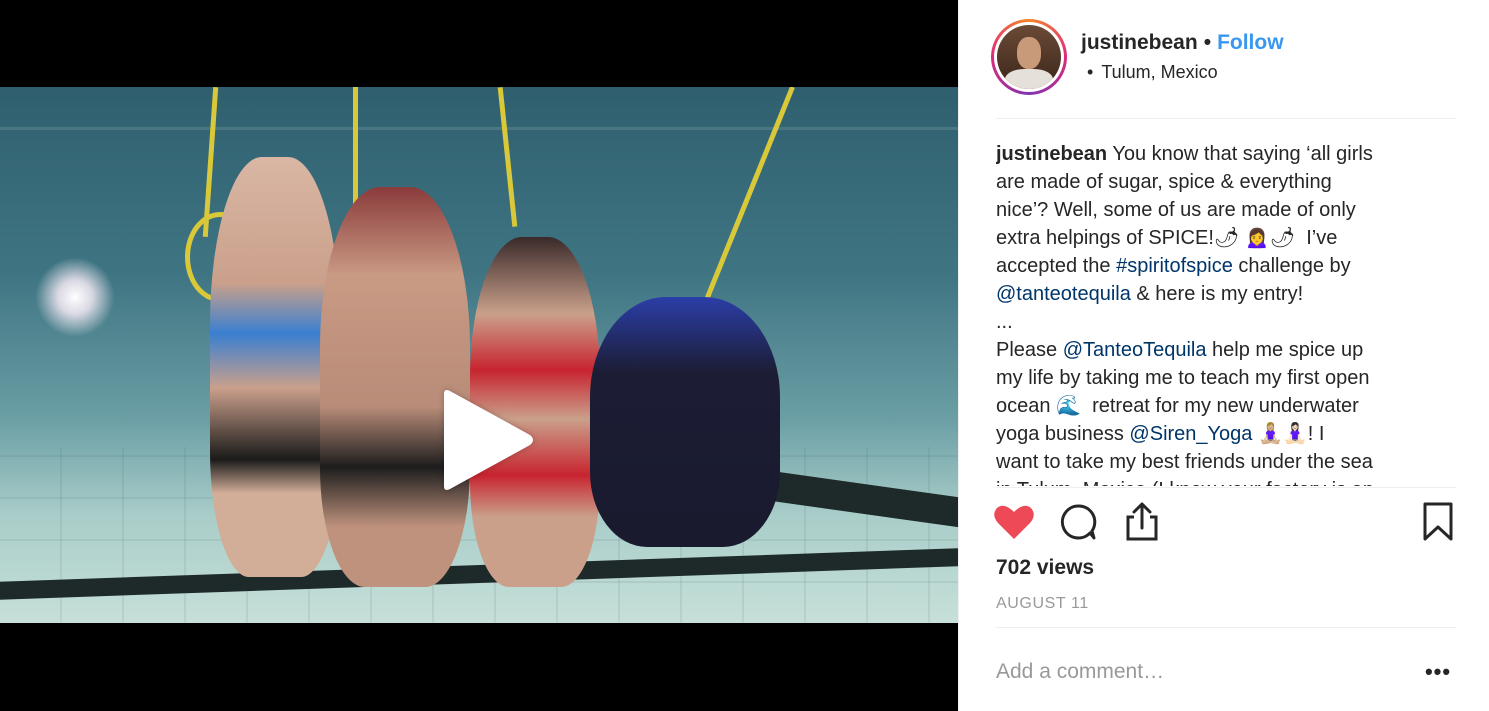  Describe the element at coordinates (1051, 154) in the screenshot. I see `caption-username: justinebean` at that location.